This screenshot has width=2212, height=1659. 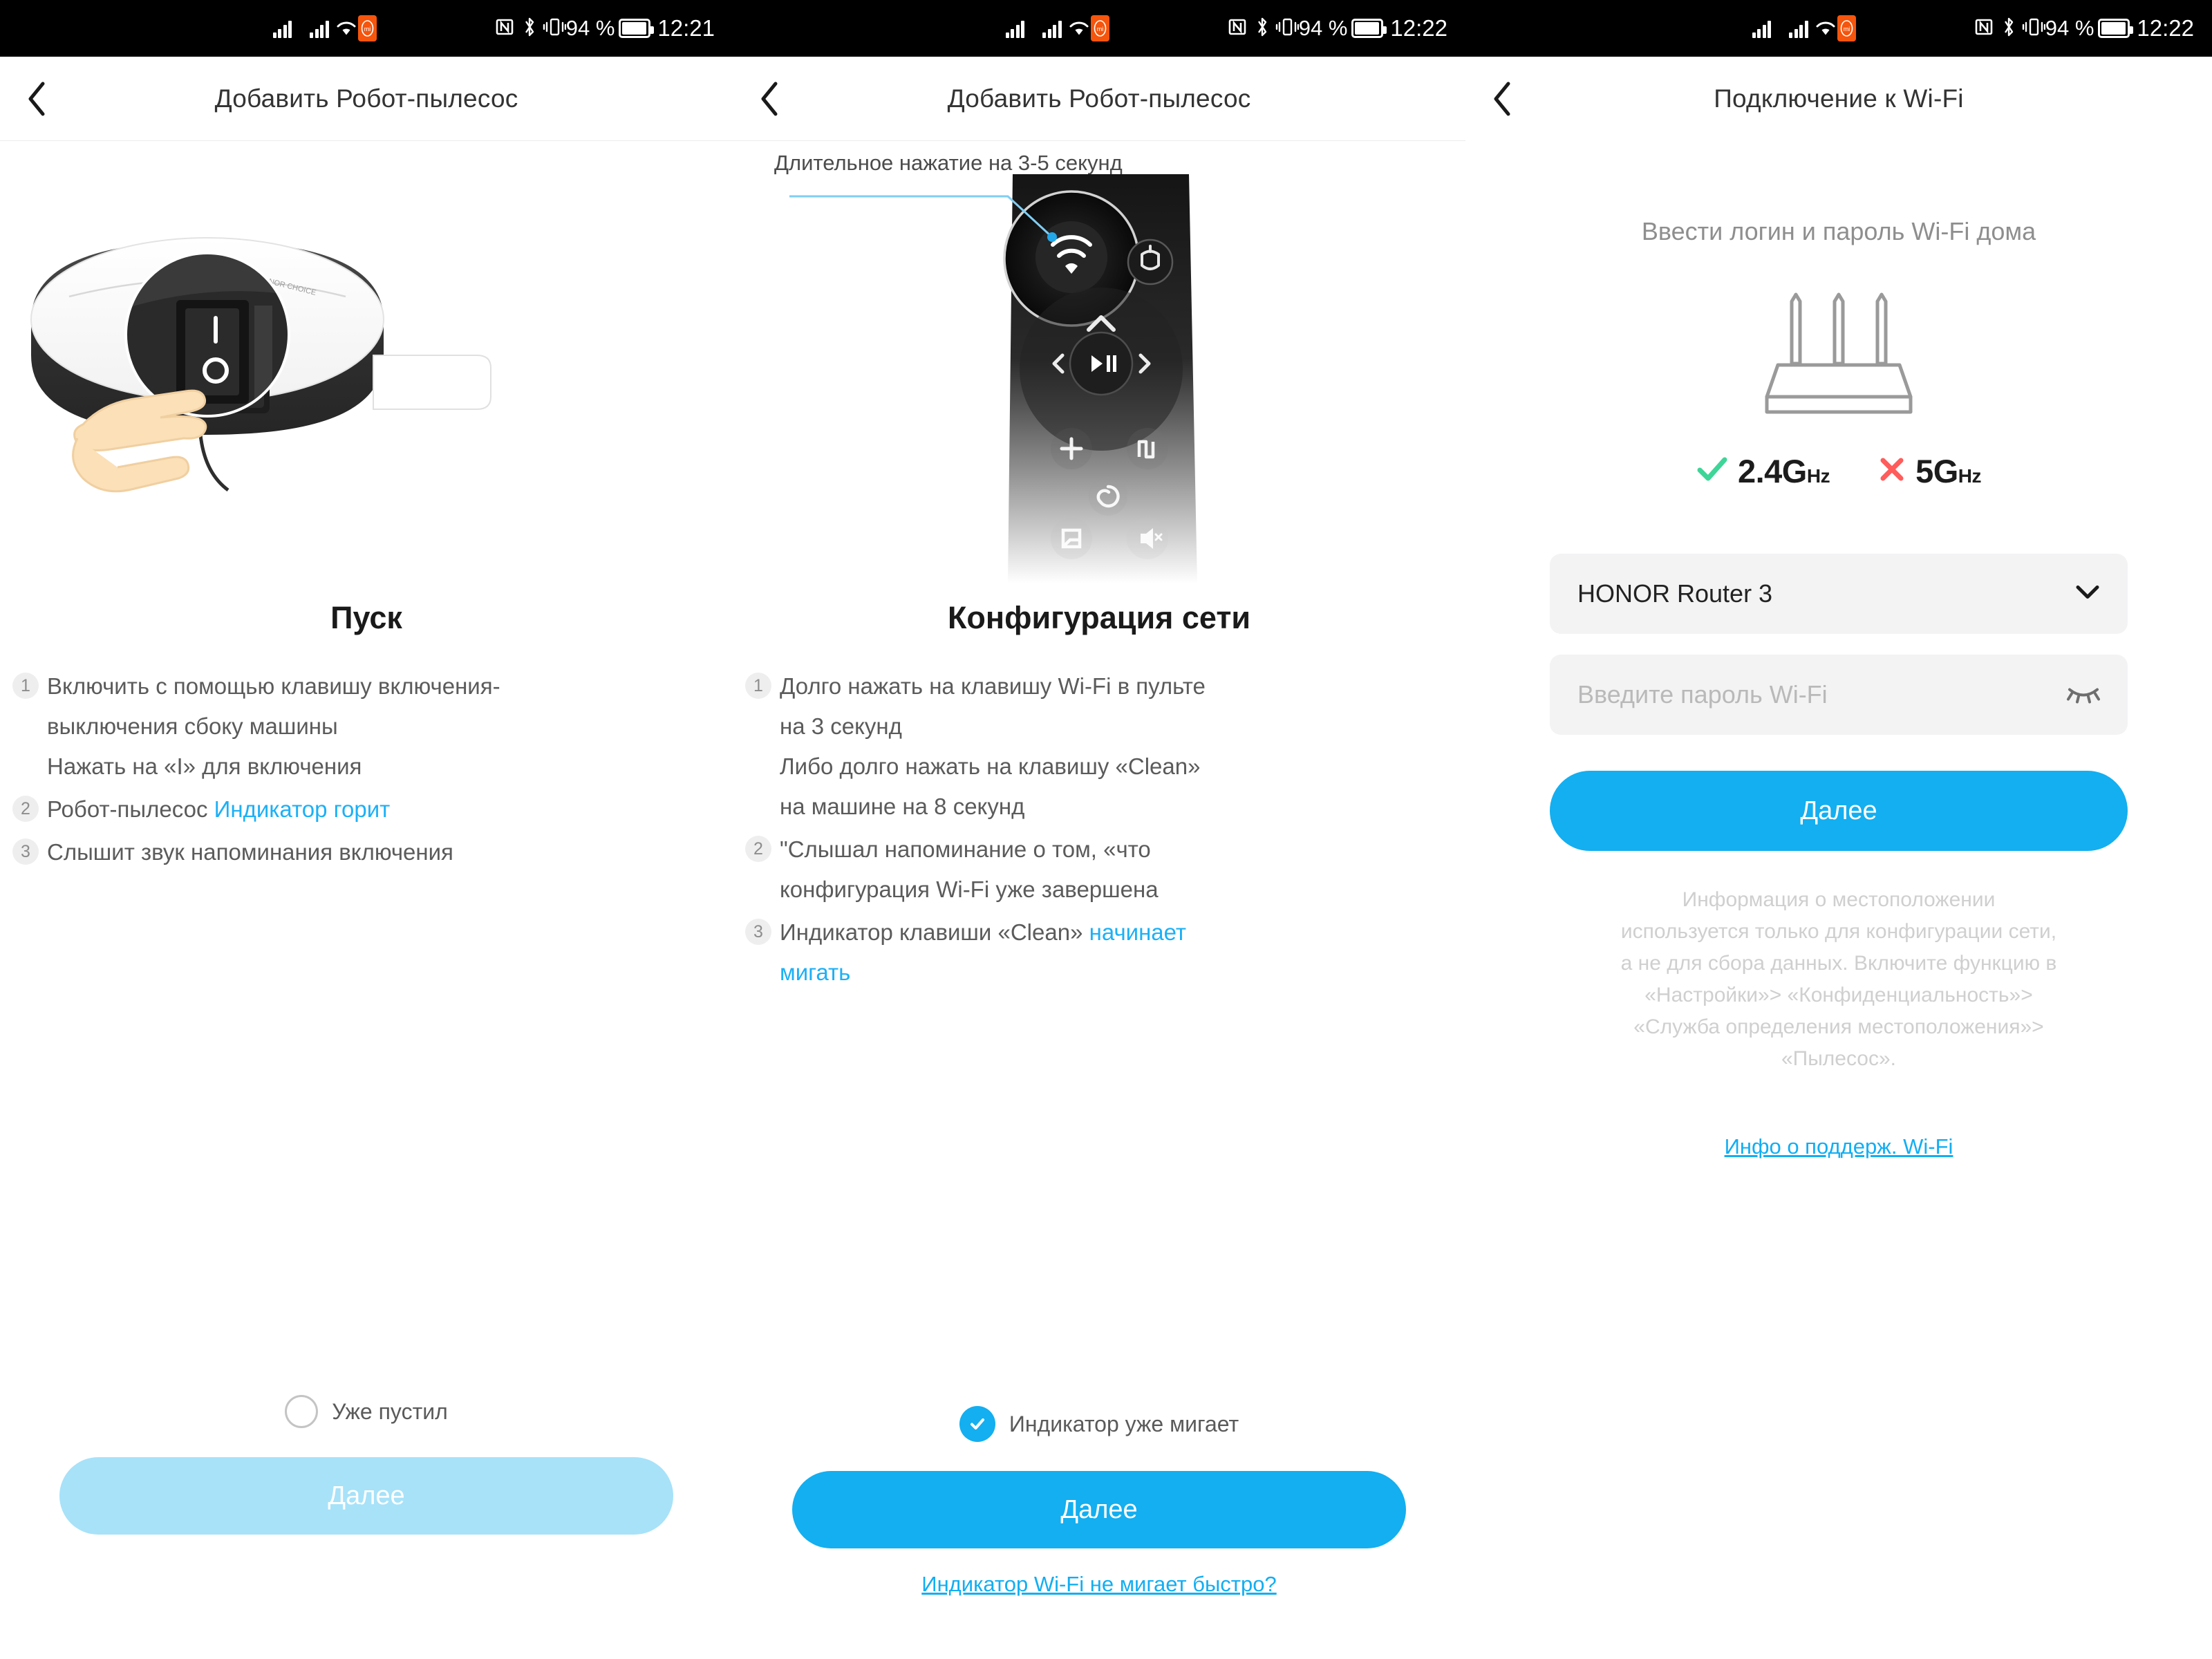 What do you see at coordinates (1839, 355) in the screenshot?
I see `wifi-router-icon` at bounding box center [1839, 355].